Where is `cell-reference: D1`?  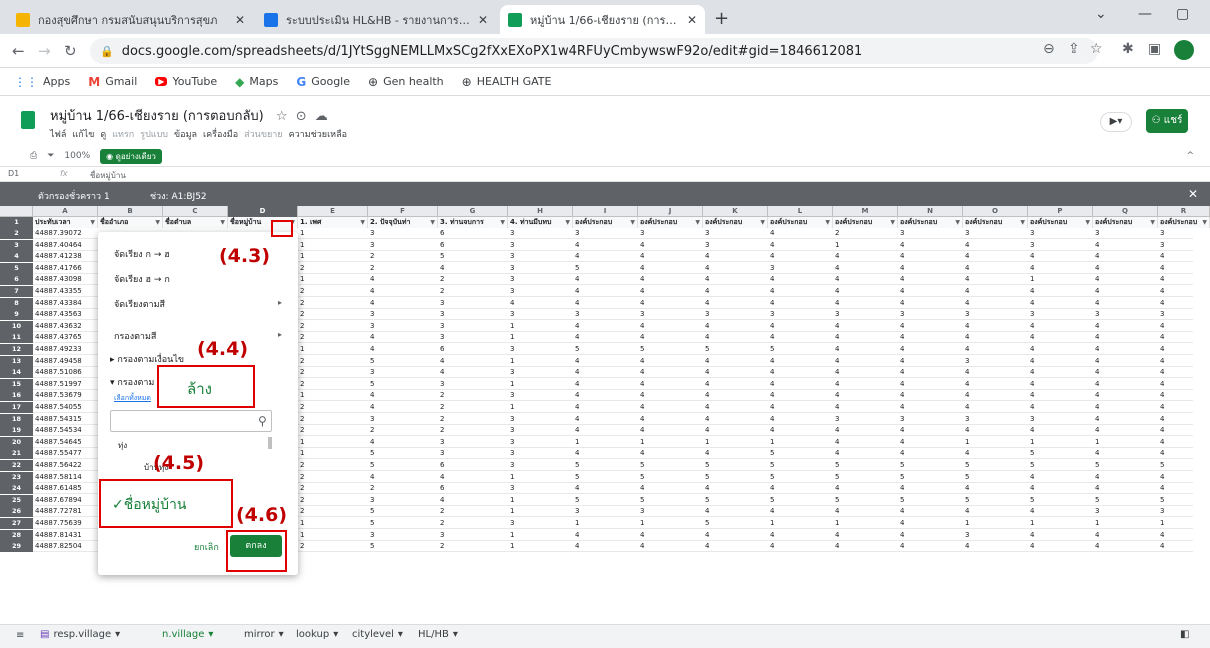 cell-reference: D1 is located at coordinates (13, 173).